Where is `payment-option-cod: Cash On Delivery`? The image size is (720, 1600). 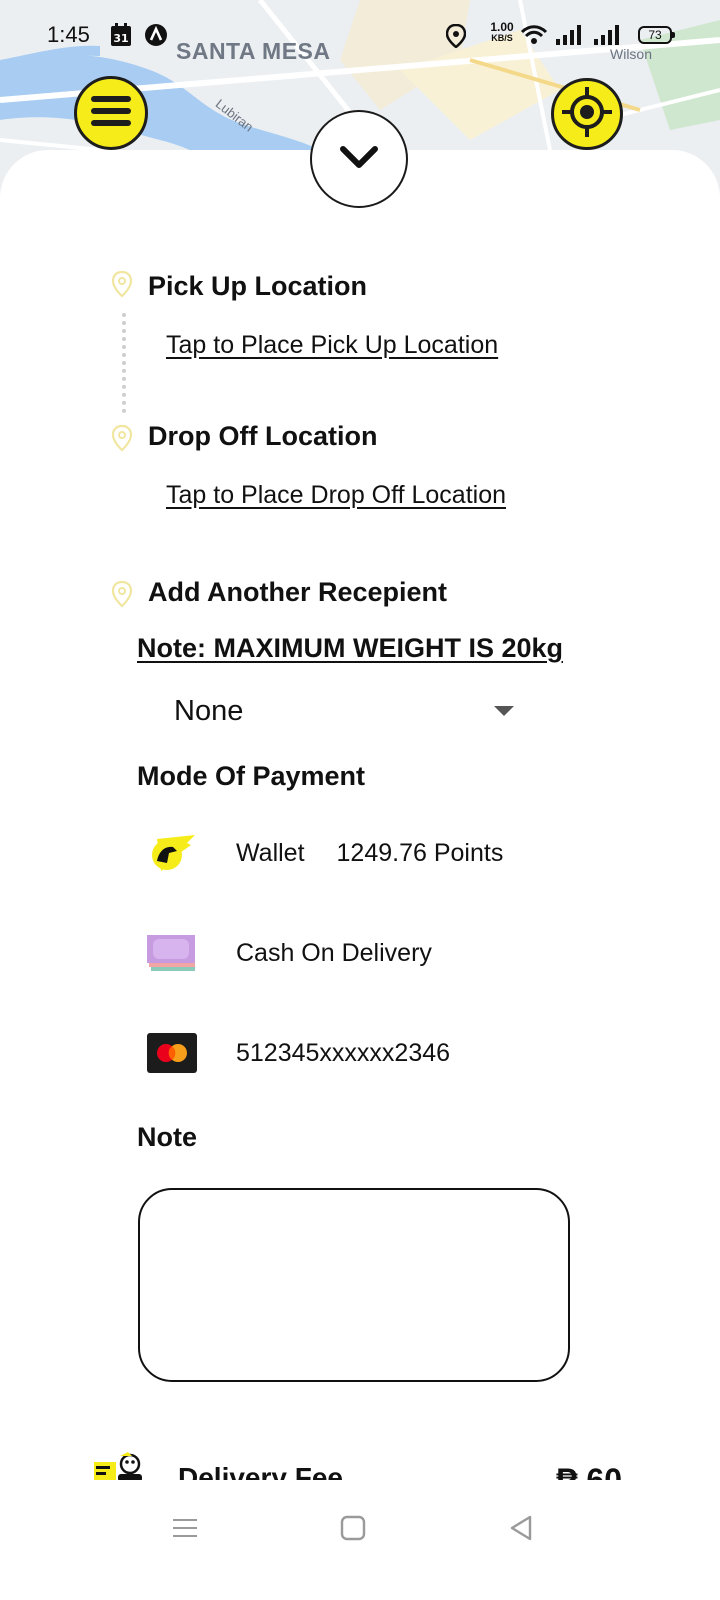
payment-option-cod: Cash On Delivery is located at coordinates (386, 953).